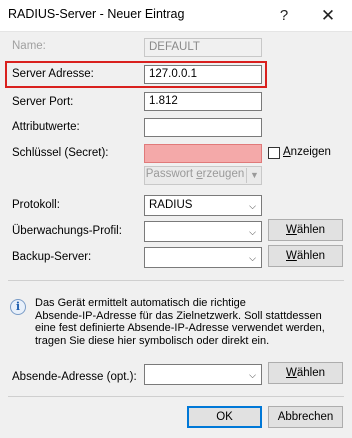  I want to click on ok-button: OK, so click(224, 417).